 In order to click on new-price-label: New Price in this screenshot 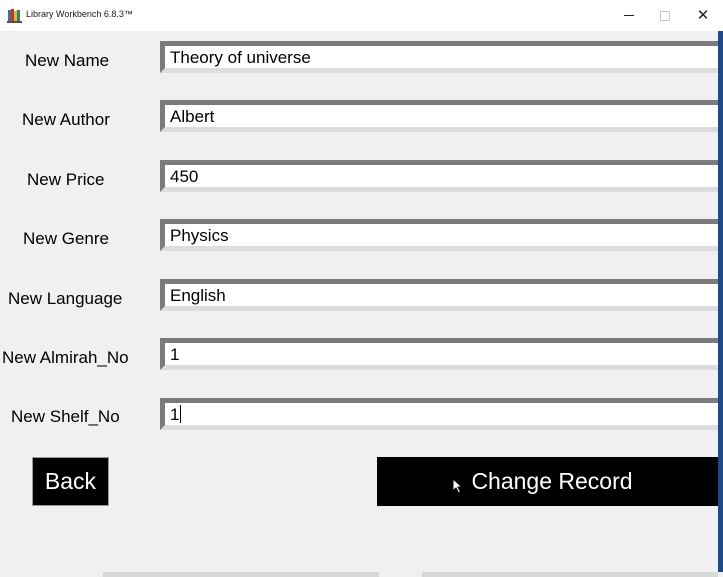, I will do `click(66, 179)`.